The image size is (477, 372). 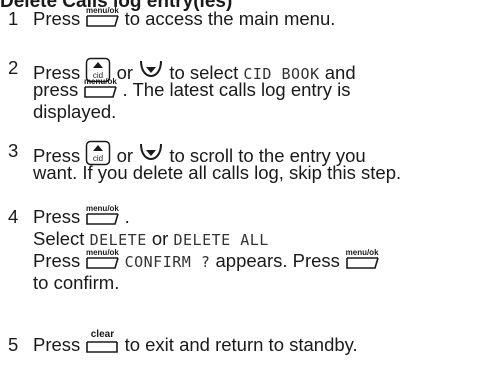 What do you see at coordinates (75, 111) in the screenshot?
I see `step-text: displayed.` at bounding box center [75, 111].